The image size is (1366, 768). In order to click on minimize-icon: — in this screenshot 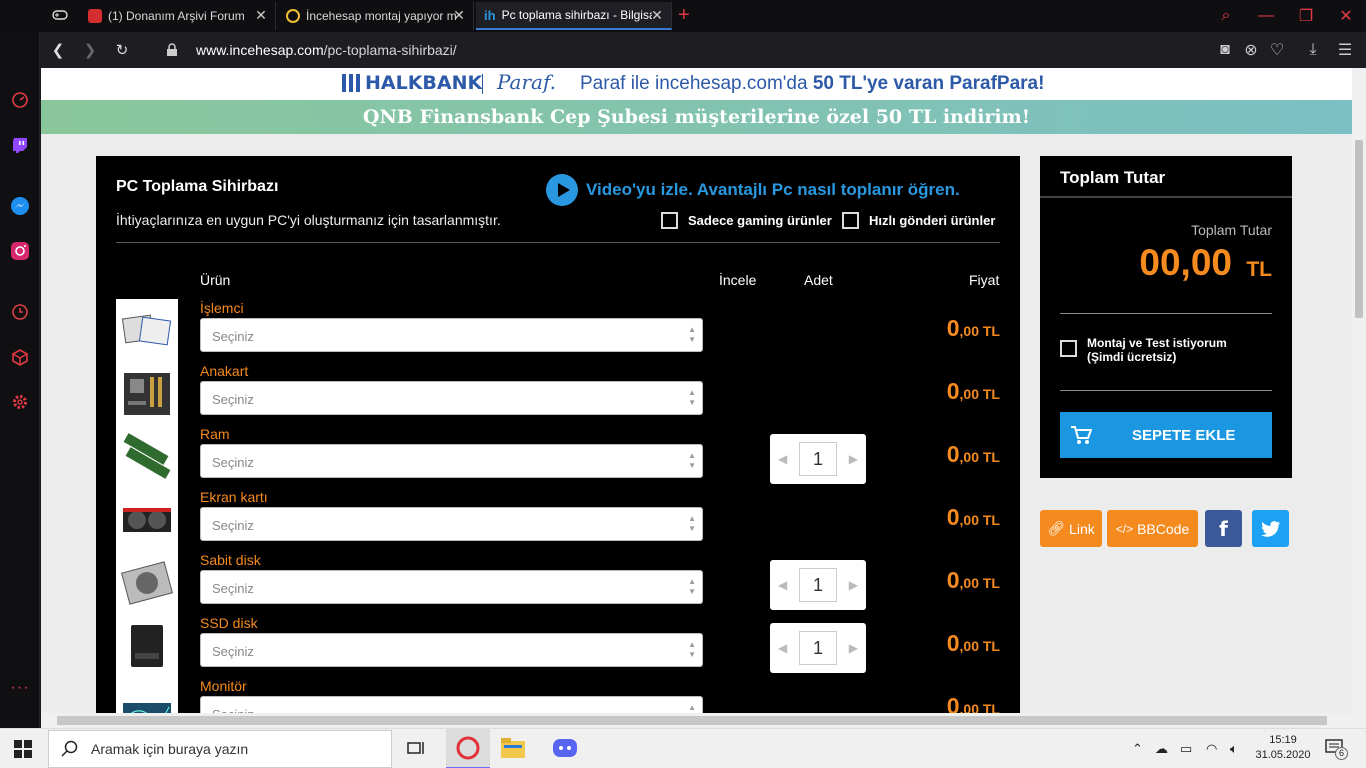, I will do `click(1266, 16)`.